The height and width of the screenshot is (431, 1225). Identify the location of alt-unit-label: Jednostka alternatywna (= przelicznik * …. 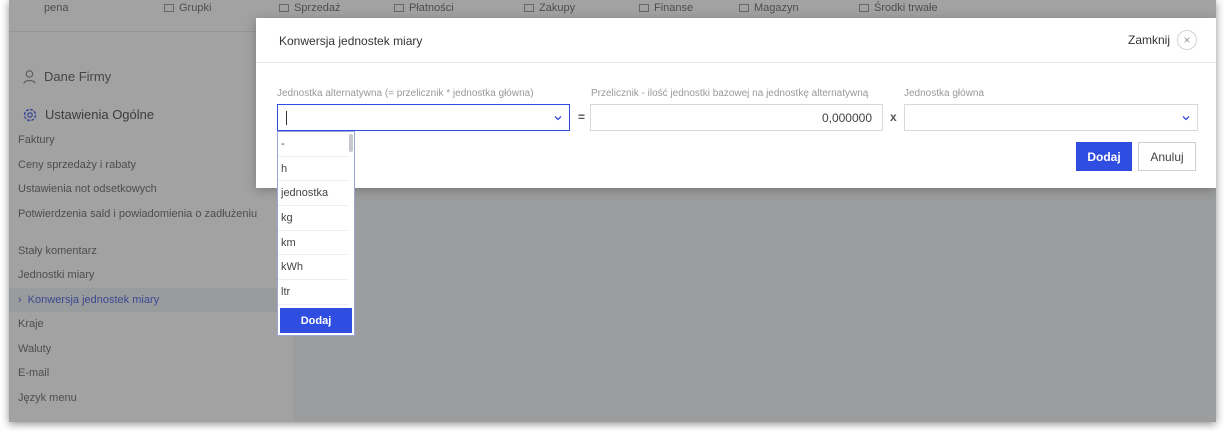
(405, 93).